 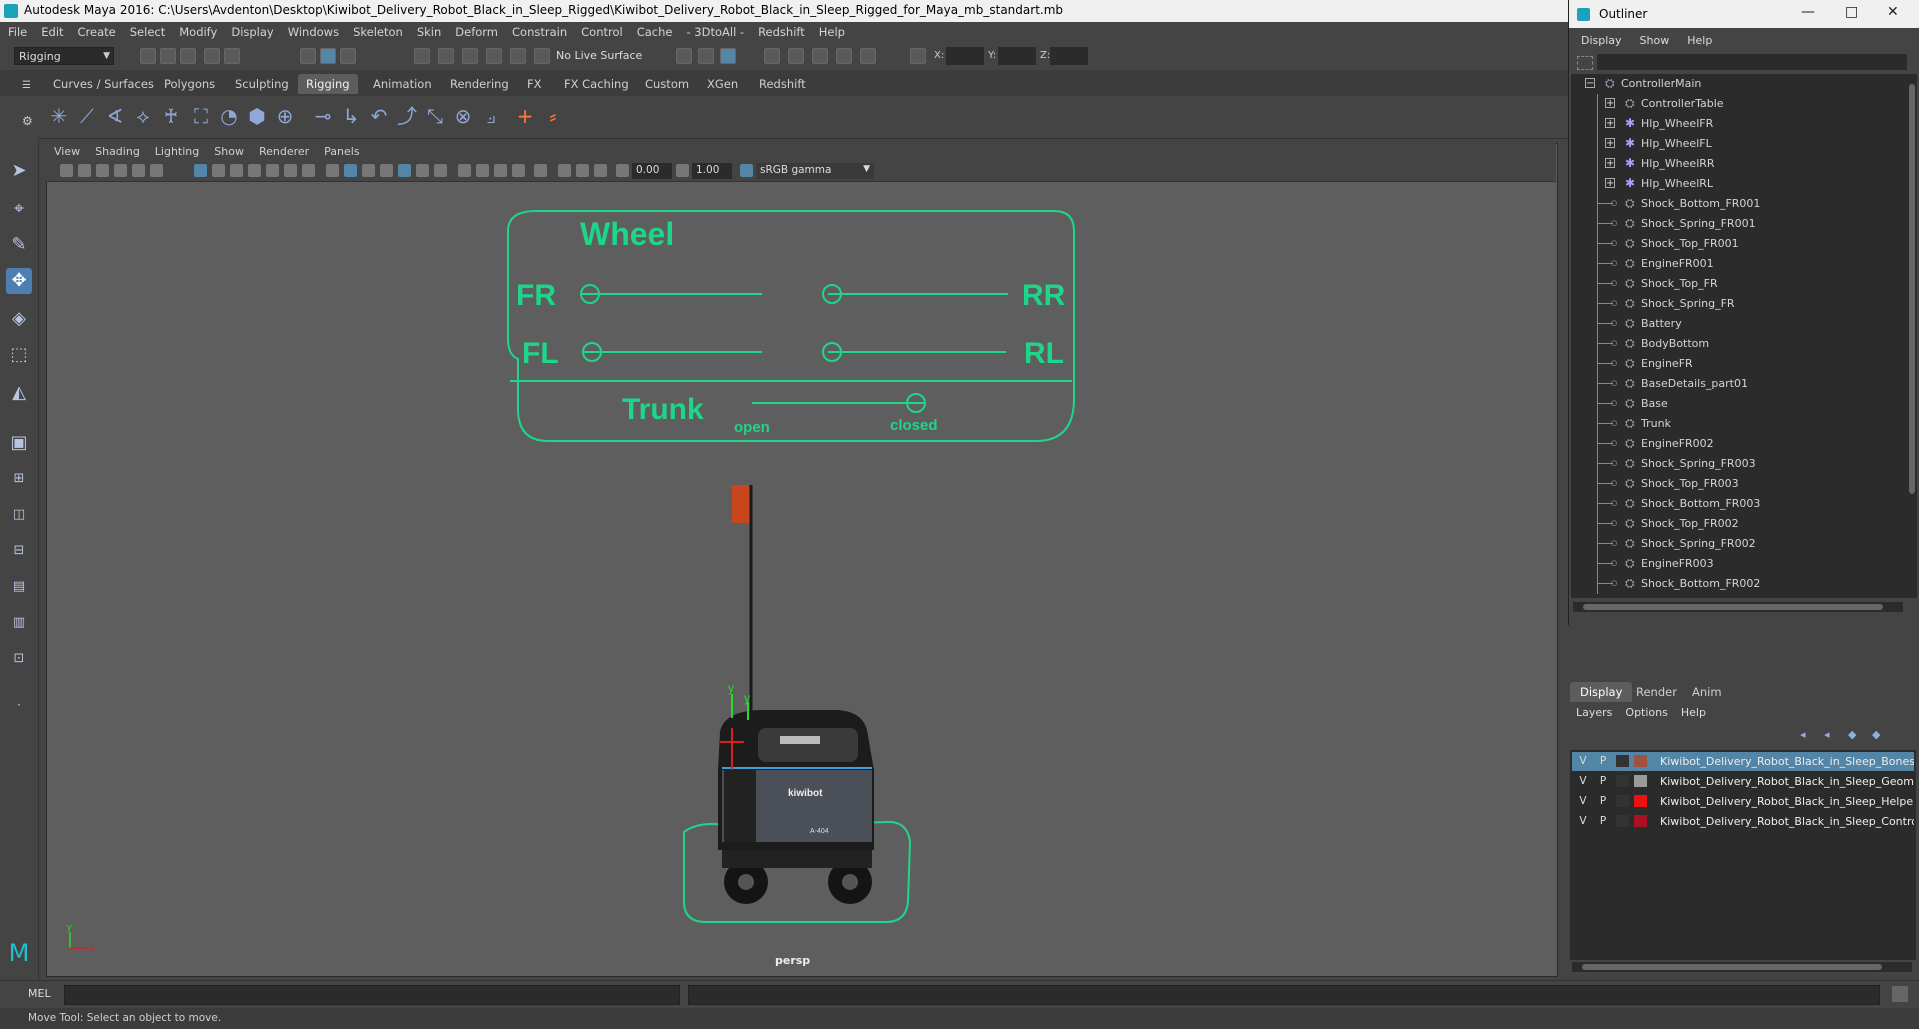 I want to click on scale-constraint-icon: ⤡, so click(x=435, y=116).